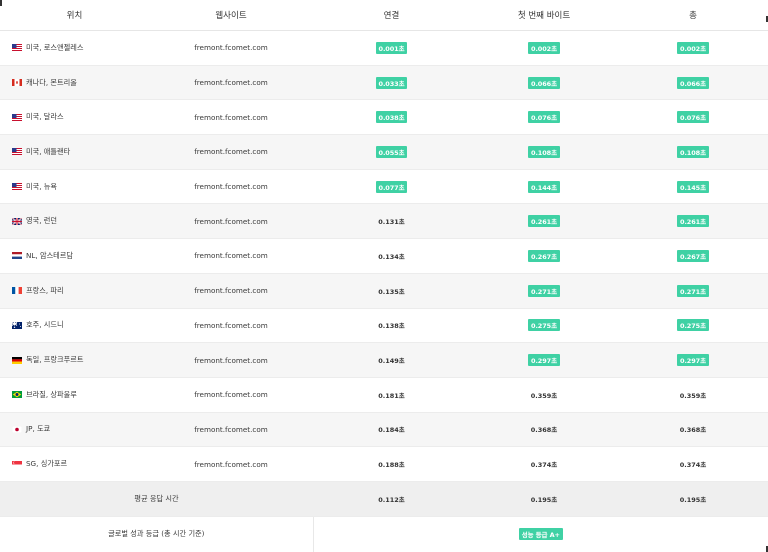 Image resolution: width=768 pixels, height=552 pixels. I want to click on total-value: 0.275초, so click(693, 325).